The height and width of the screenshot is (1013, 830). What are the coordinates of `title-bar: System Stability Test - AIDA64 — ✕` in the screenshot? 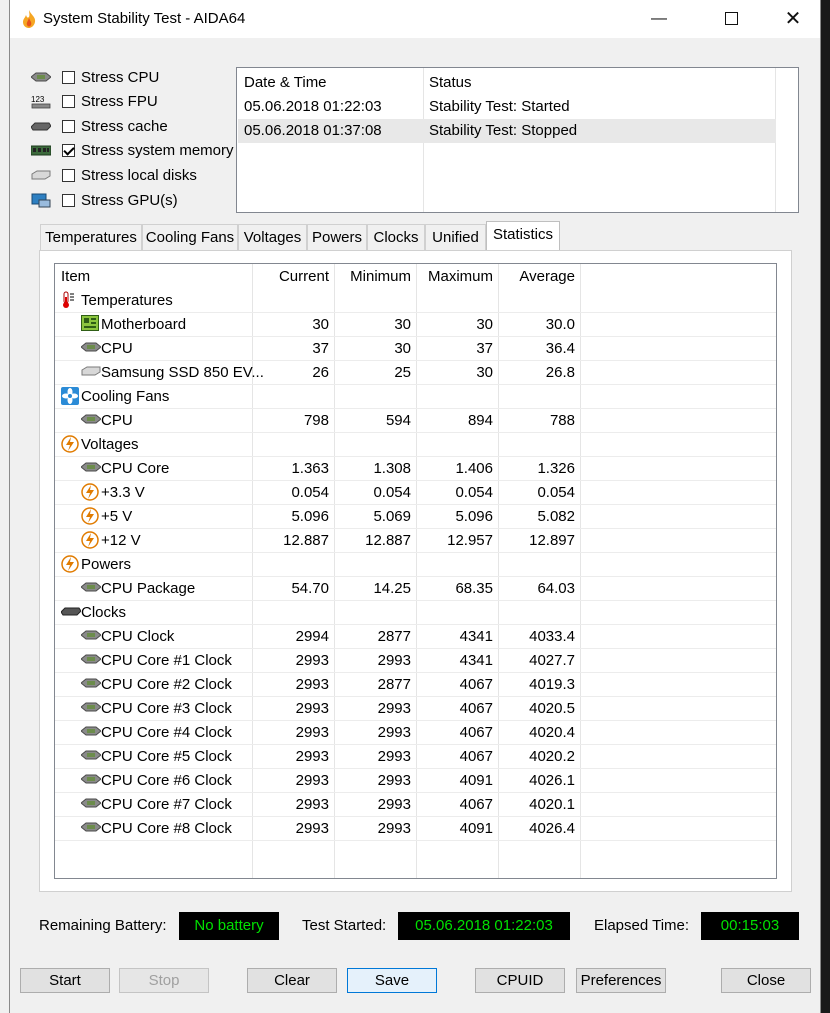 It's located at (415, 19).